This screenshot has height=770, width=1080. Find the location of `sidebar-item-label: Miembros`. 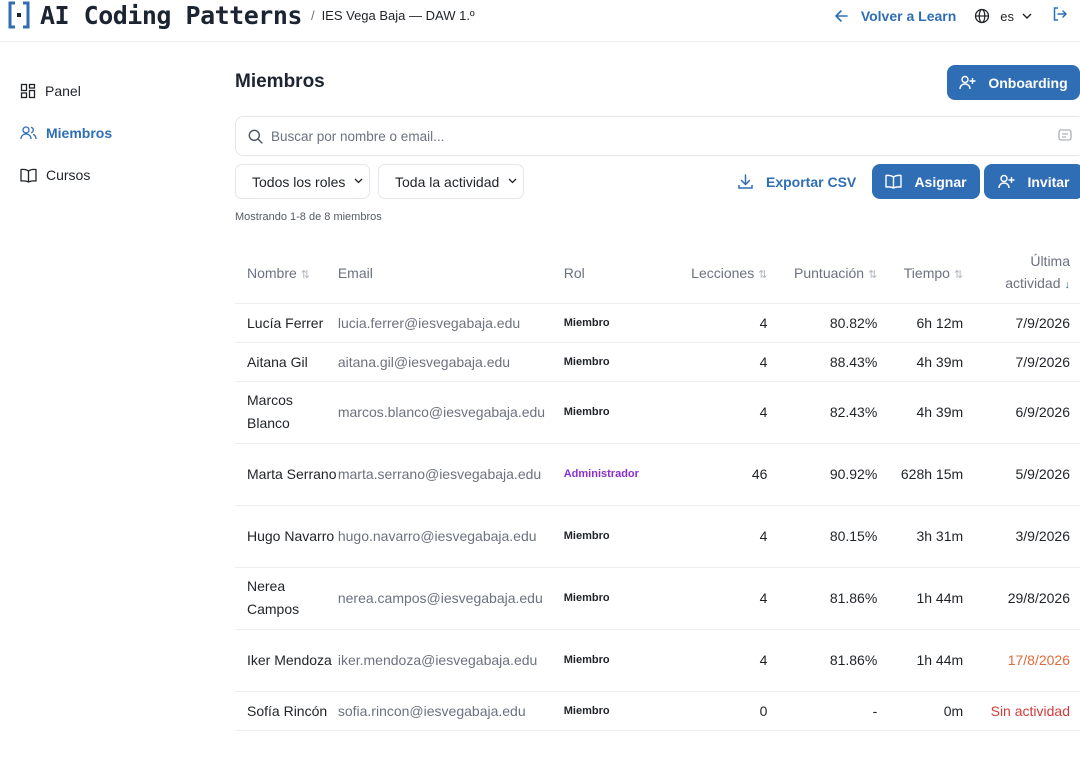

sidebar-item-label: Miembros is located at coordinates (79, 133).